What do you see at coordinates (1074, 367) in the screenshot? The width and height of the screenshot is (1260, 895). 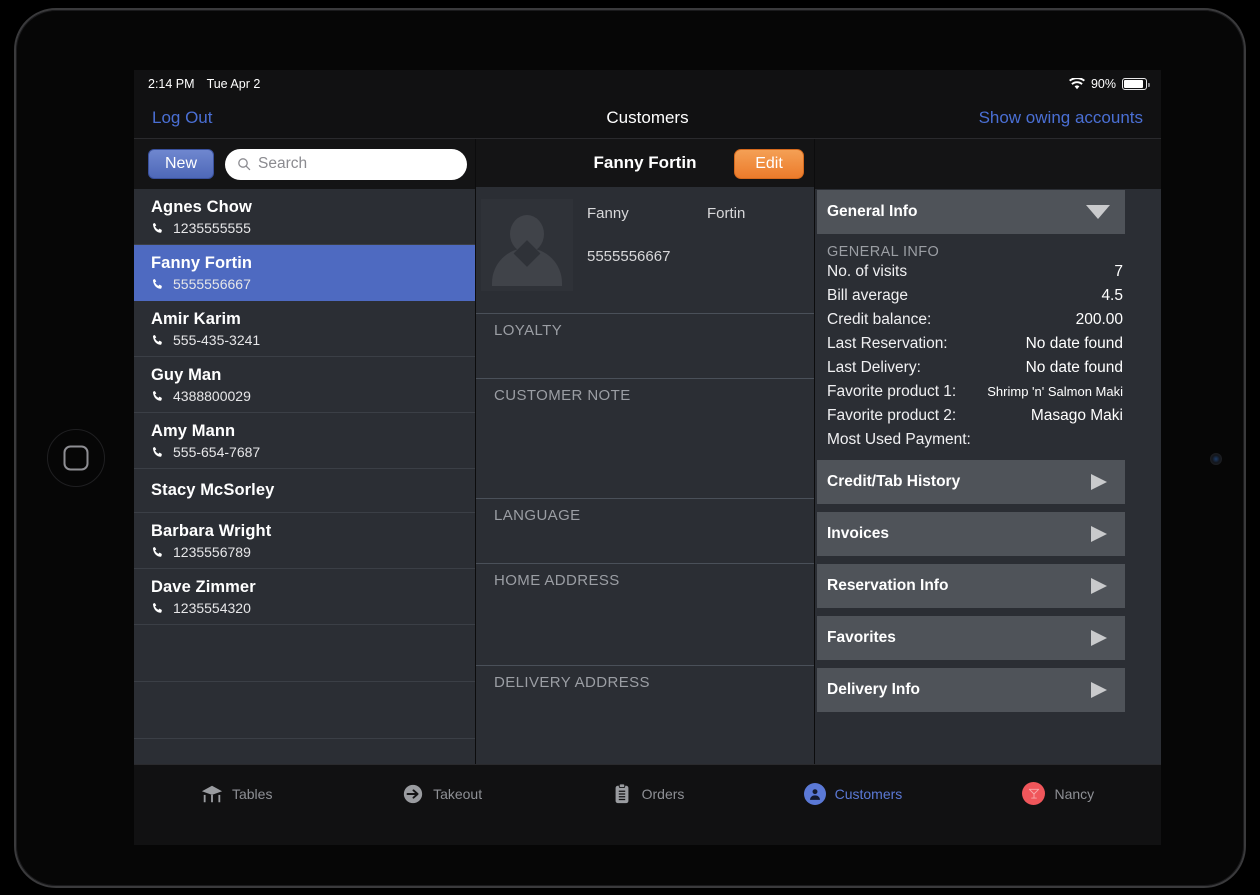 I see `general-info-value: No date found` at bounding box center [1074, 367].